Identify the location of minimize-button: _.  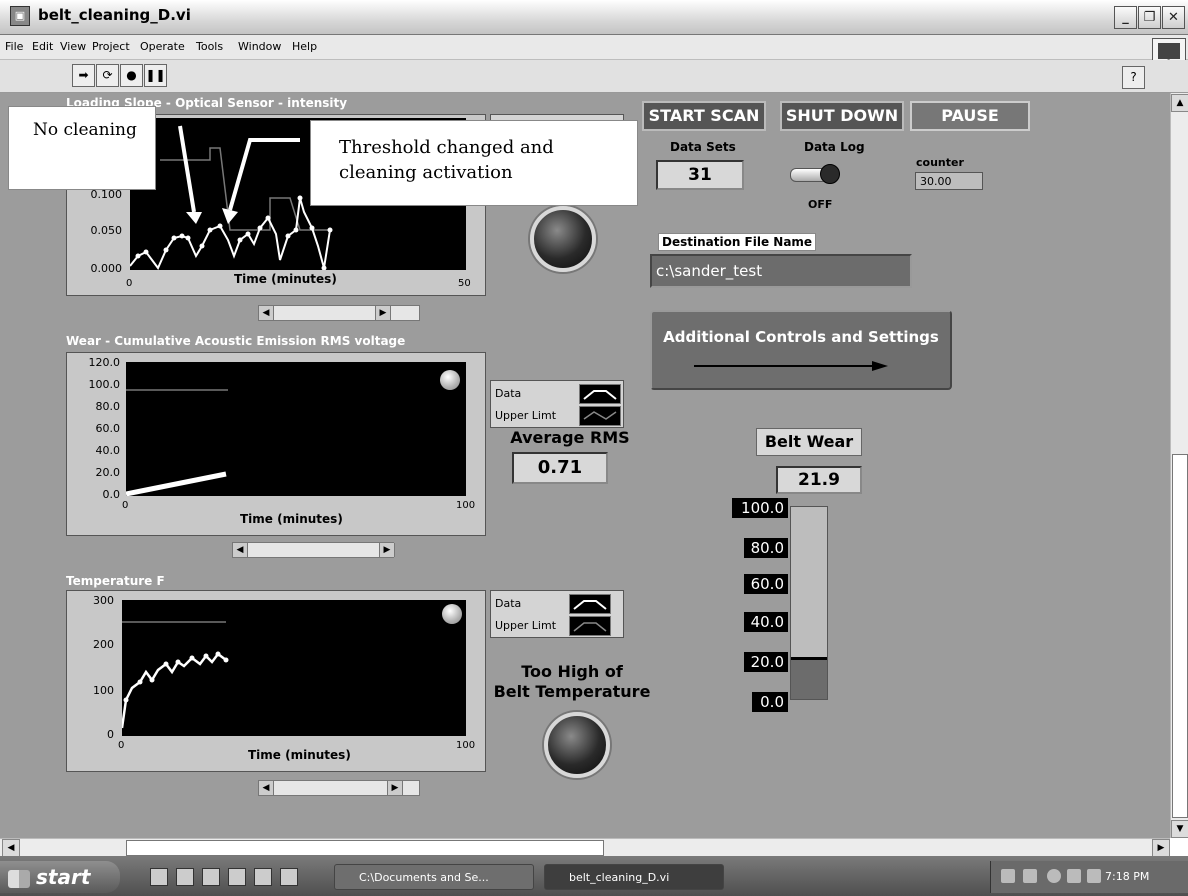
(1125, 17).